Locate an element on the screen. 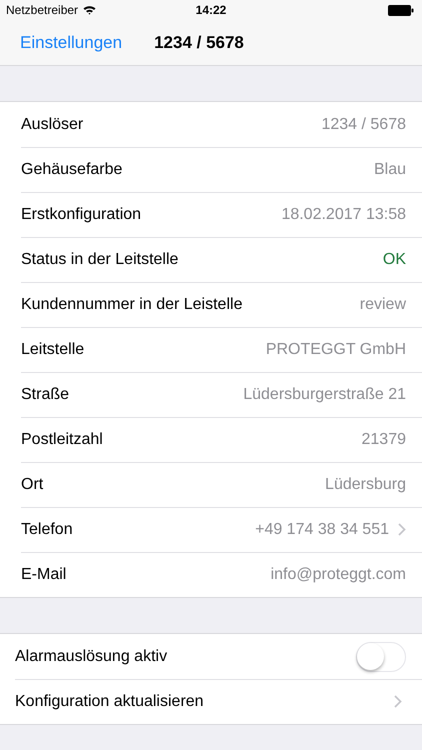  row-value: 18.02.2017 13:58 is located at coordinates (343, 215).